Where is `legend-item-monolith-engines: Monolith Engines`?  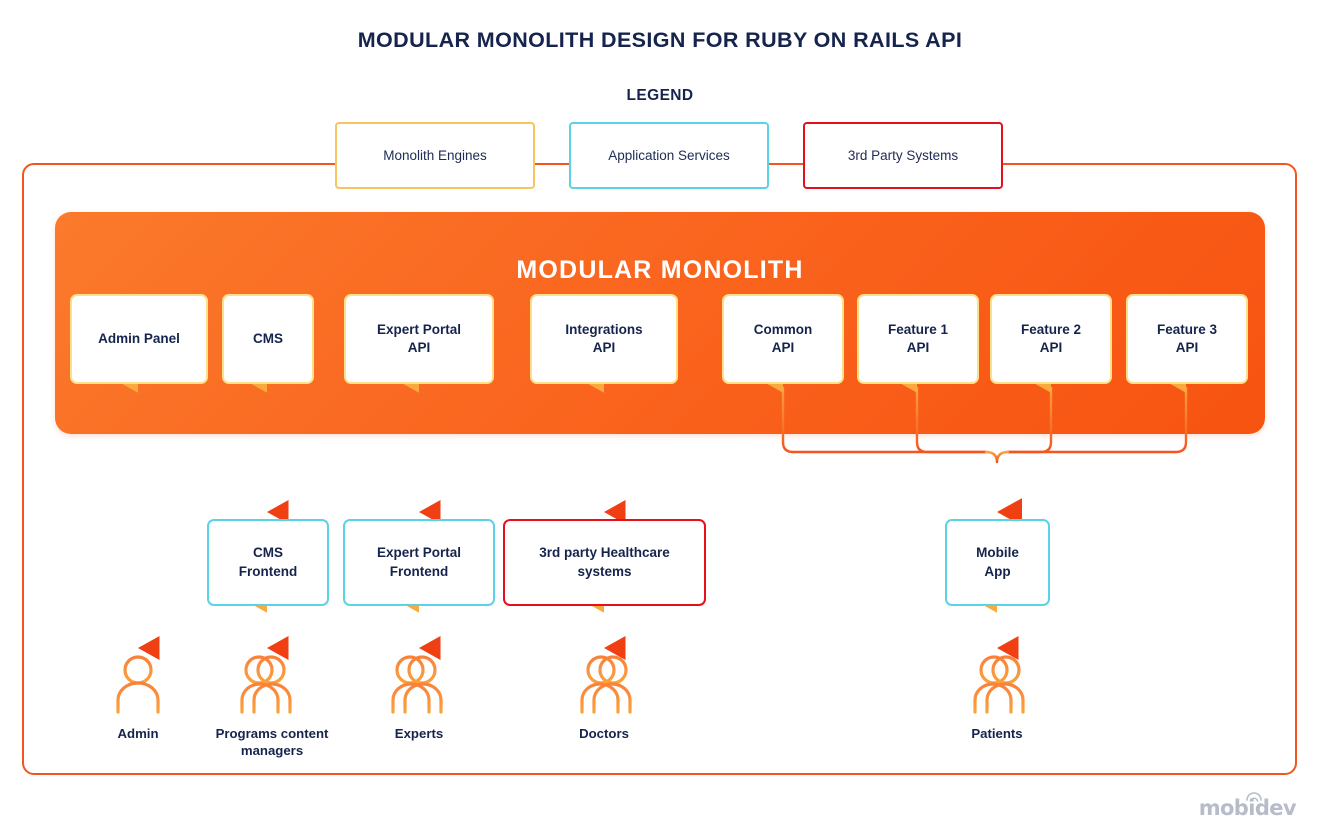
legend-item-monolith-engines: Monolith Engines is located at coordinates (435, 155).